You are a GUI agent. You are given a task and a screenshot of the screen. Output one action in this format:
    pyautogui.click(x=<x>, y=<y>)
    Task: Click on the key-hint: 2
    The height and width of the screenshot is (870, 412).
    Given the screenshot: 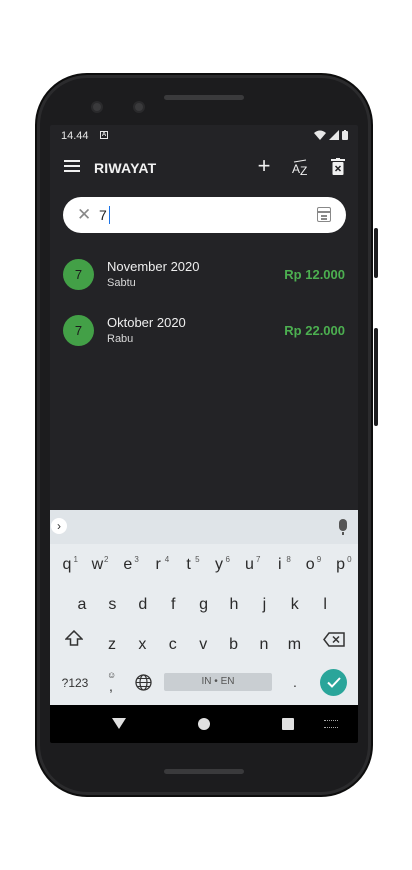 What is the action you would take?
    pyautogui.click(x=106, y=559)
    